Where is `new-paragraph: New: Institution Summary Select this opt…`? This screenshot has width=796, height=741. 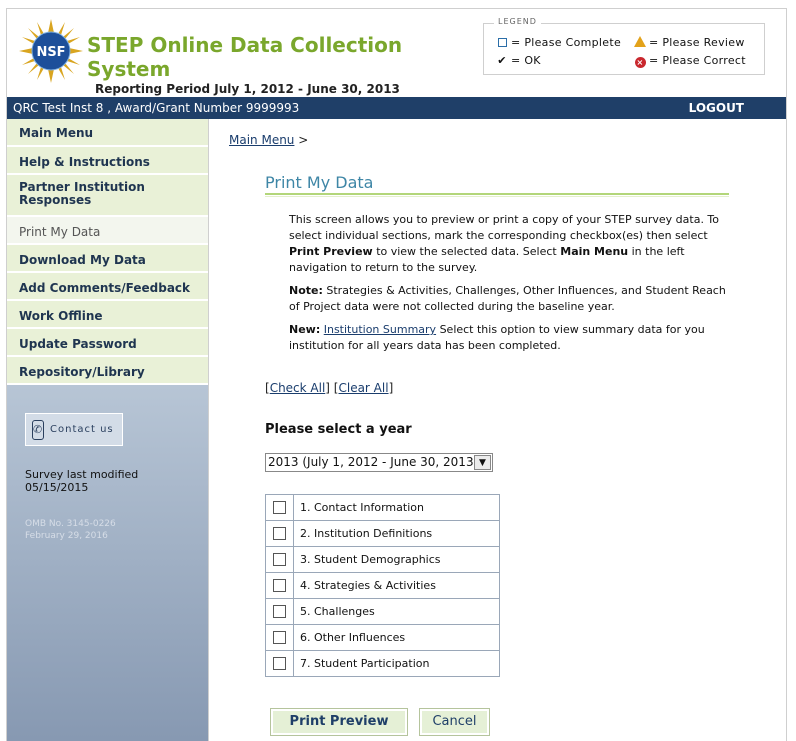 new-paragraph: New: Institution Summary Select this opt… is located at coordinates (497, 337).